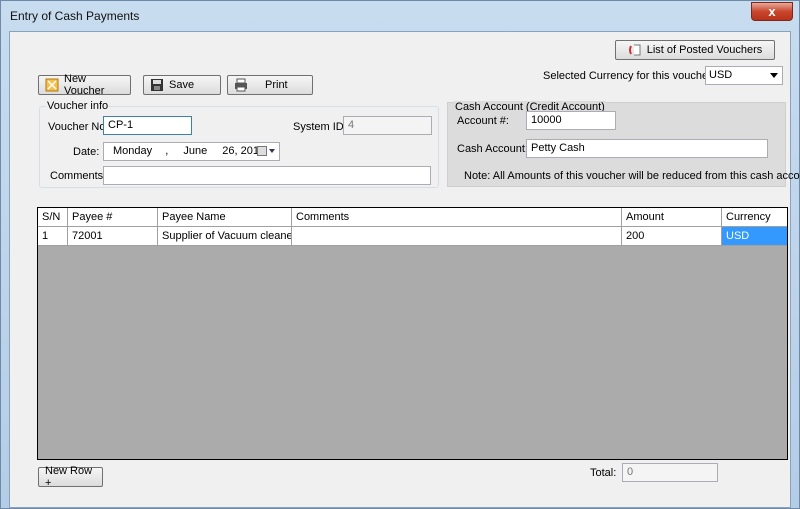 The height and width of the screenshot is (509, 800). I want to click on comments-label: Comments:, so click(78, 176).